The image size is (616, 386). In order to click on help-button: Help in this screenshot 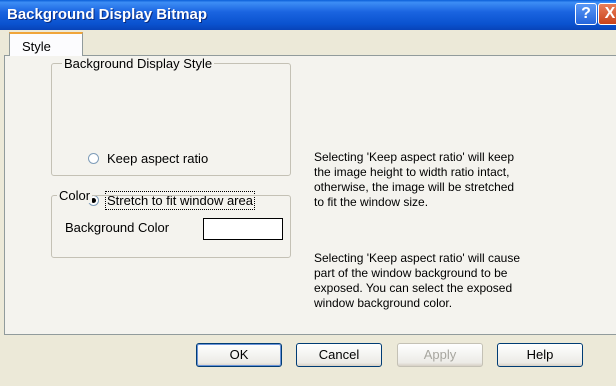, I will do `click(540, 355)`.